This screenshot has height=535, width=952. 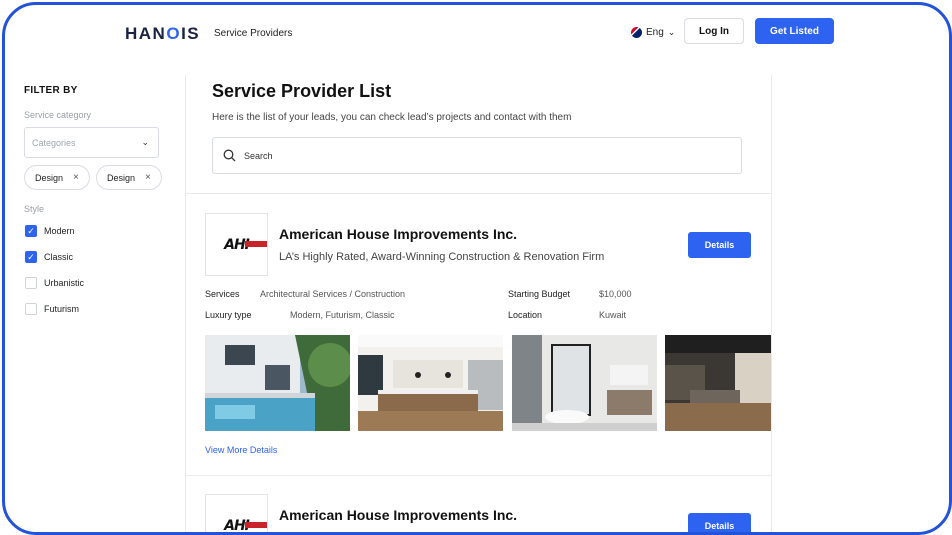 I want to click on style-option-label: Classic, so click(x=59, y=257).